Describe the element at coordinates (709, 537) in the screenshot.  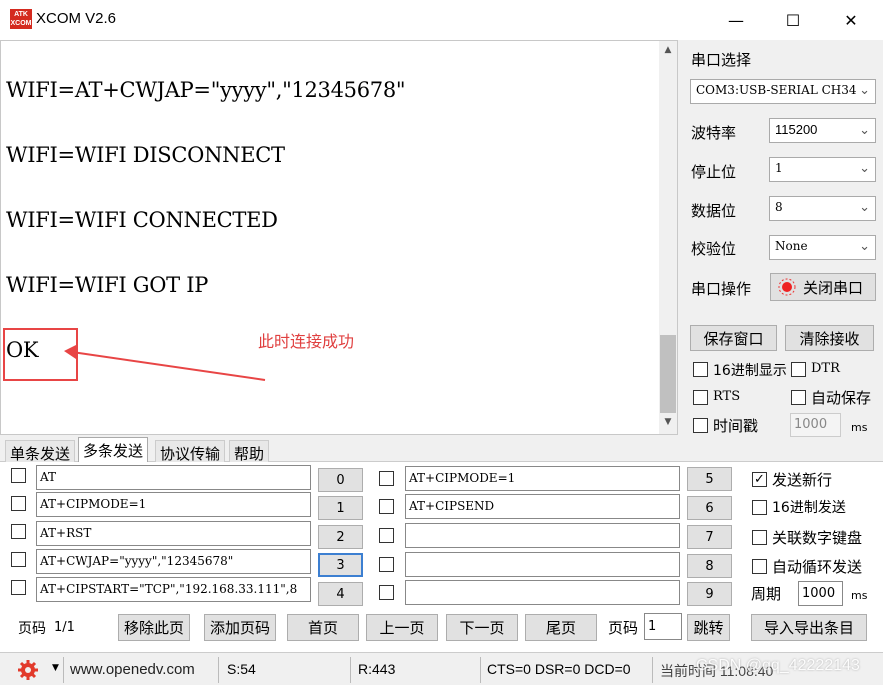
I see `send-button-7: 7` at that location.